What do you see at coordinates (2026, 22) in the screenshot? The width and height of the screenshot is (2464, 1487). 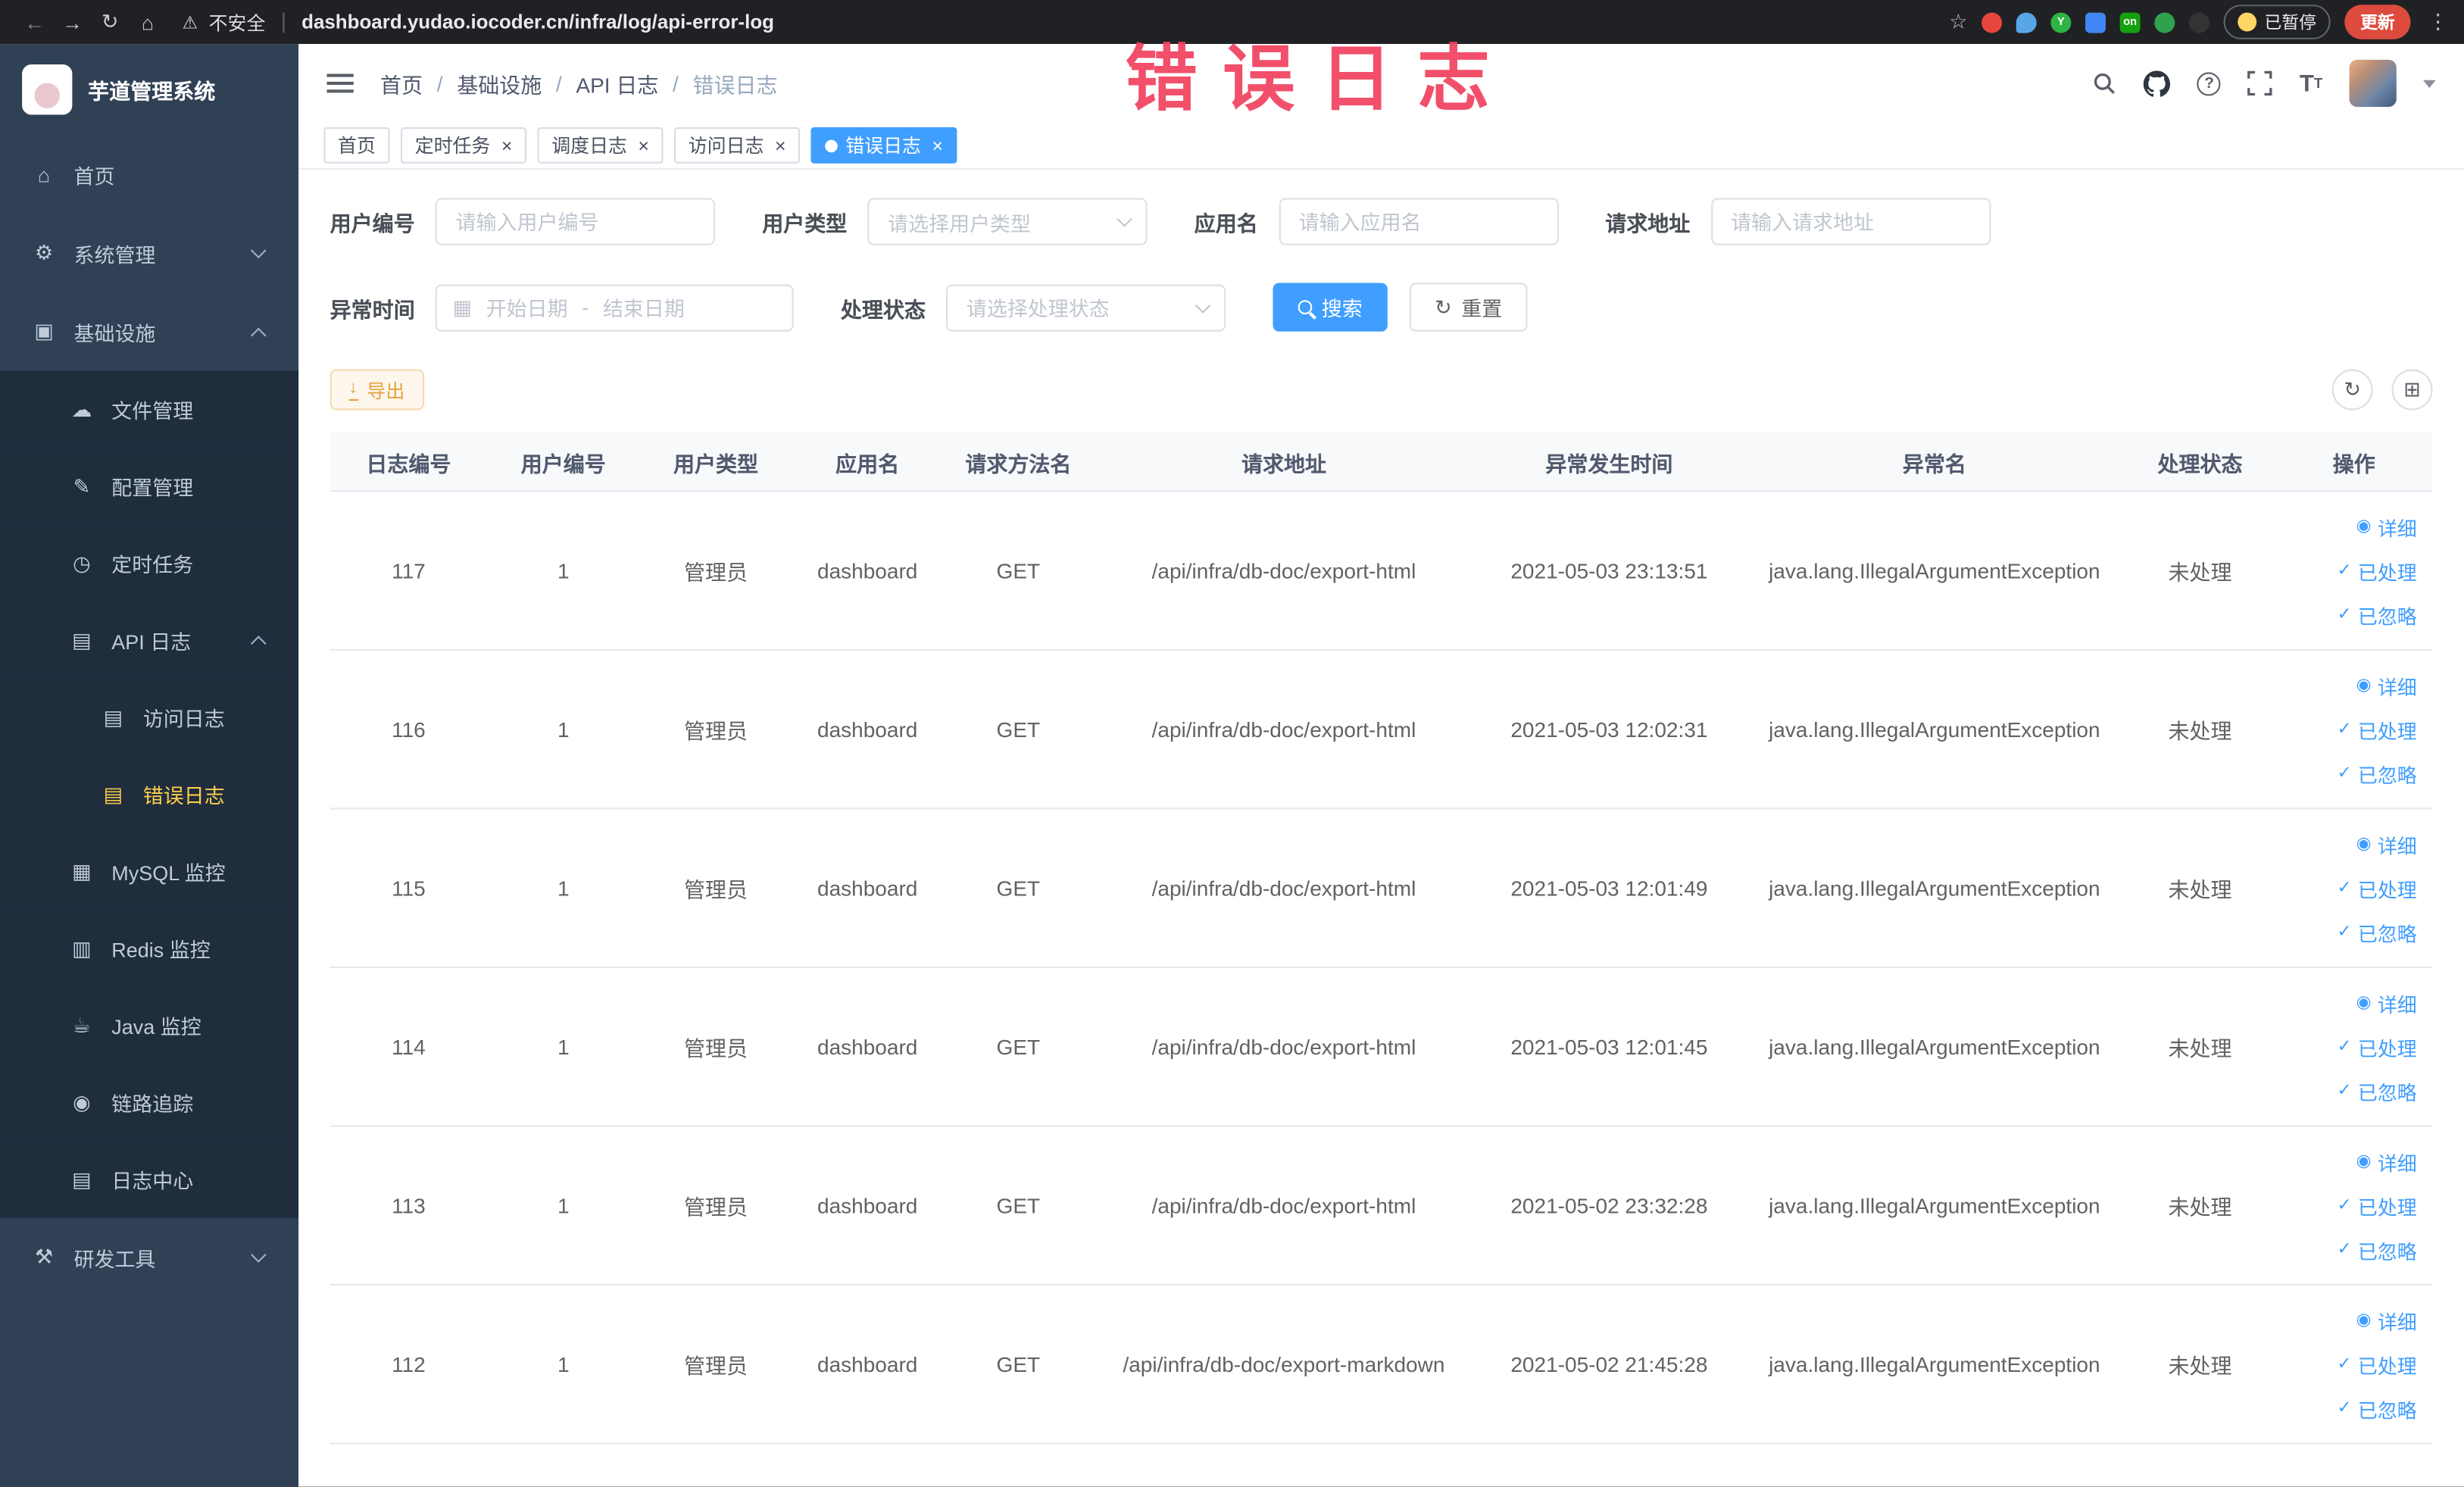 I see `extension-blue-drop-icon` at bounding box center [2026, 22].